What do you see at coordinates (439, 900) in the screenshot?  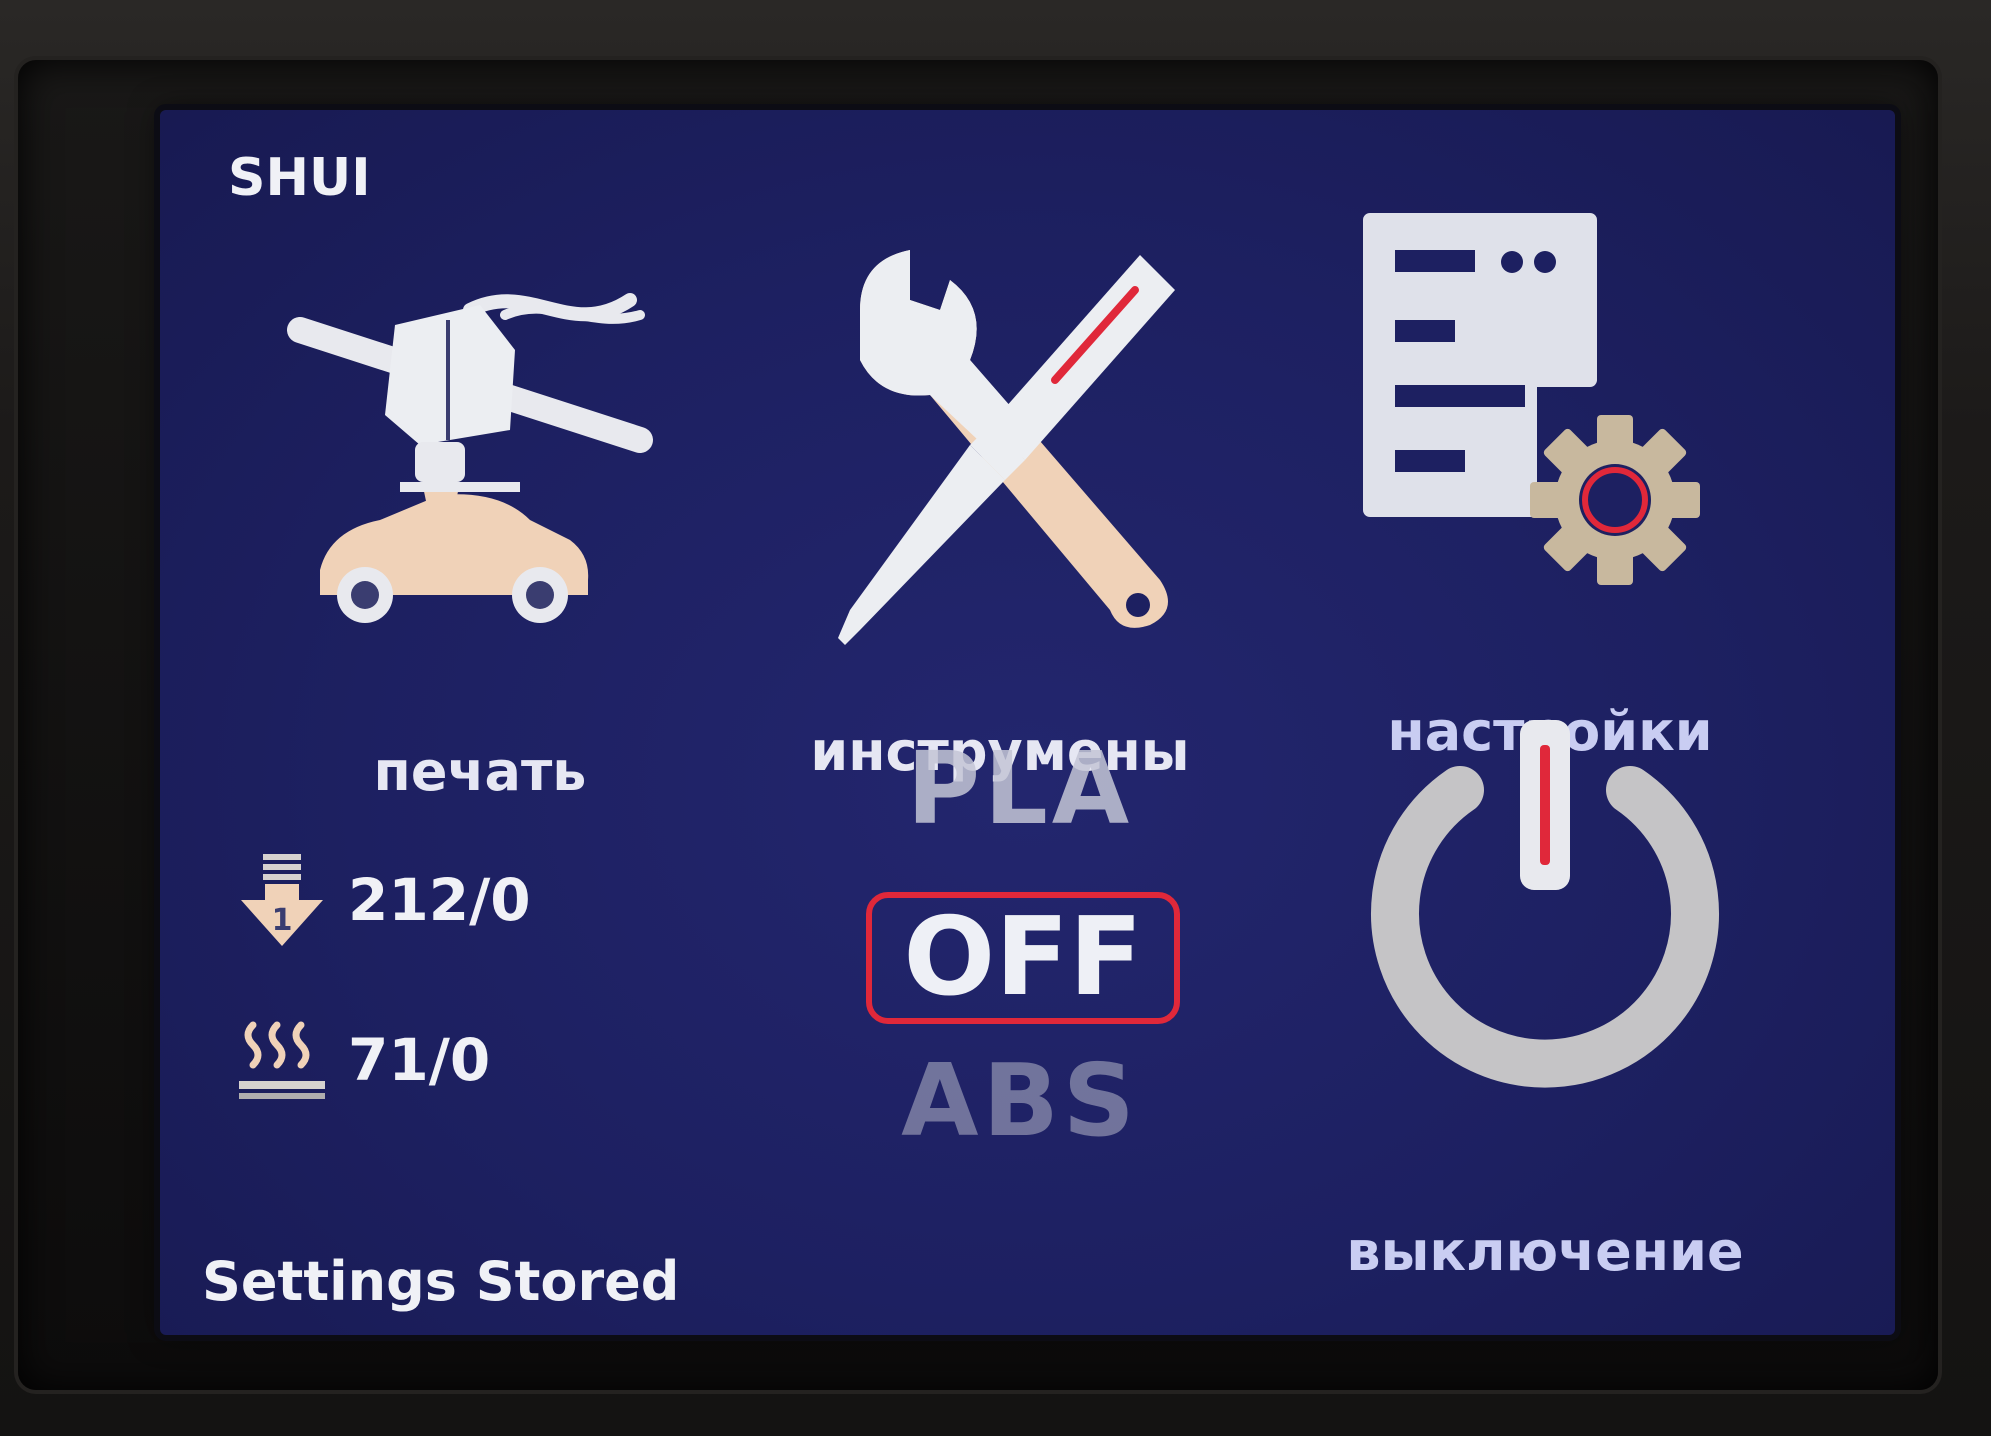 I see `nozzle-temp-value: 212/0` at bounding box center [439, 900].